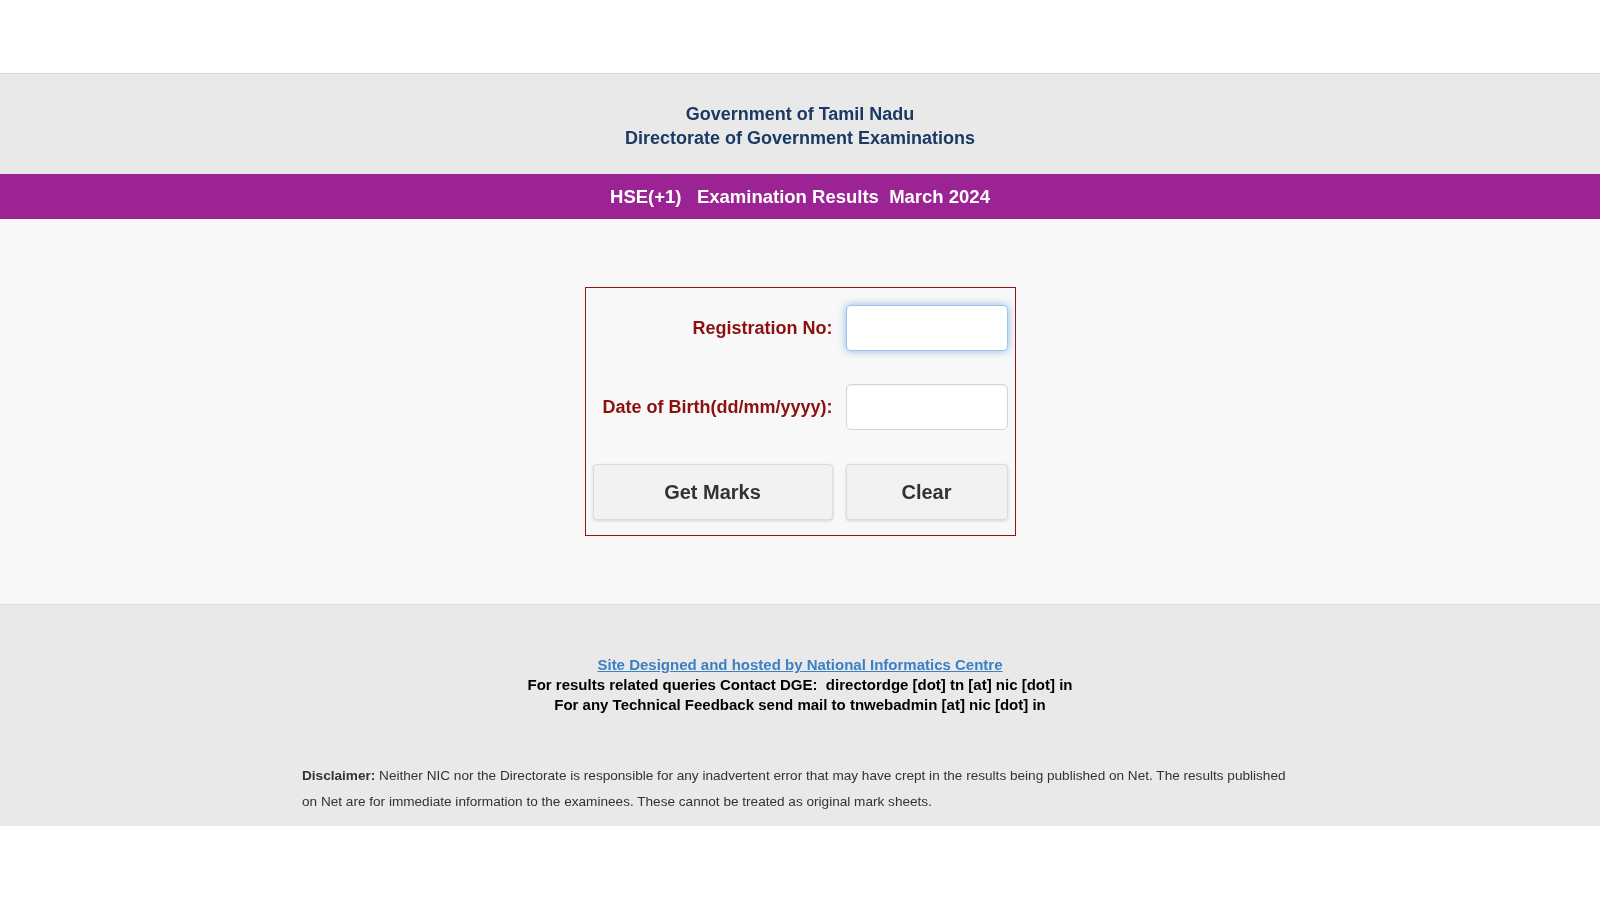 Image resolution: width=1600 pixels, height=900 pixels. I want to click on field-label: Date of Birth(dd/mm/yyyy):, so click(717, 407).